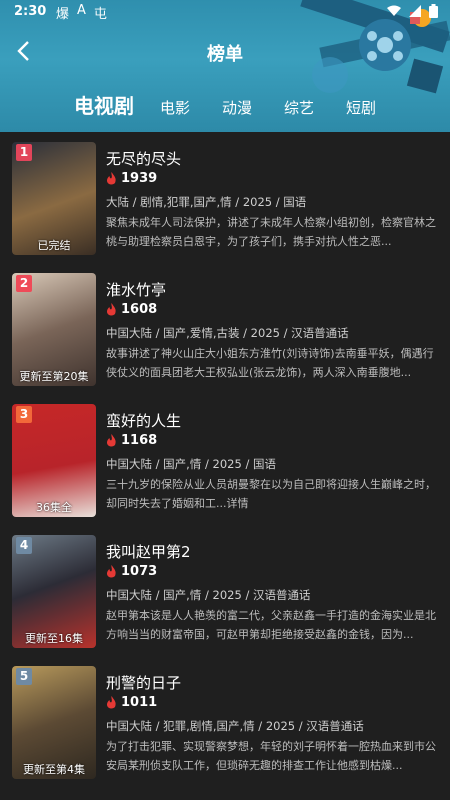 The height and width of the screenshot is (800, 450). What do you see at coordinates (143, 420) in the screenshot?
I see `item-title: 蛮好的人生` at bounding box center [143, 420].